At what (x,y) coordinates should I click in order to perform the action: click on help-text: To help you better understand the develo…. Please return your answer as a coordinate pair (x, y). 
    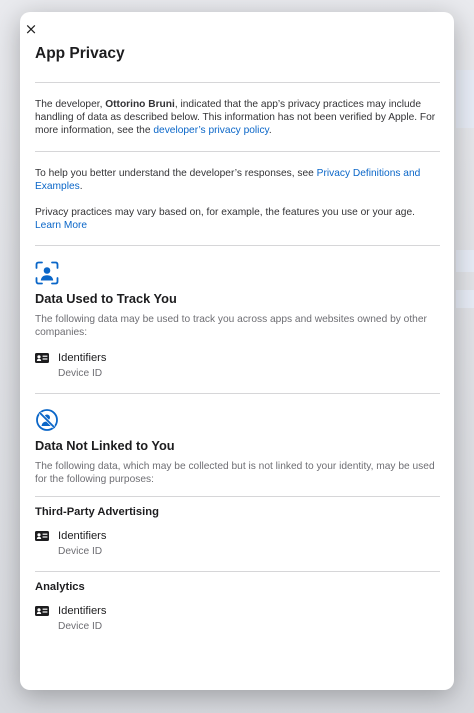
    Looking at the image, I should click on (176, 173).